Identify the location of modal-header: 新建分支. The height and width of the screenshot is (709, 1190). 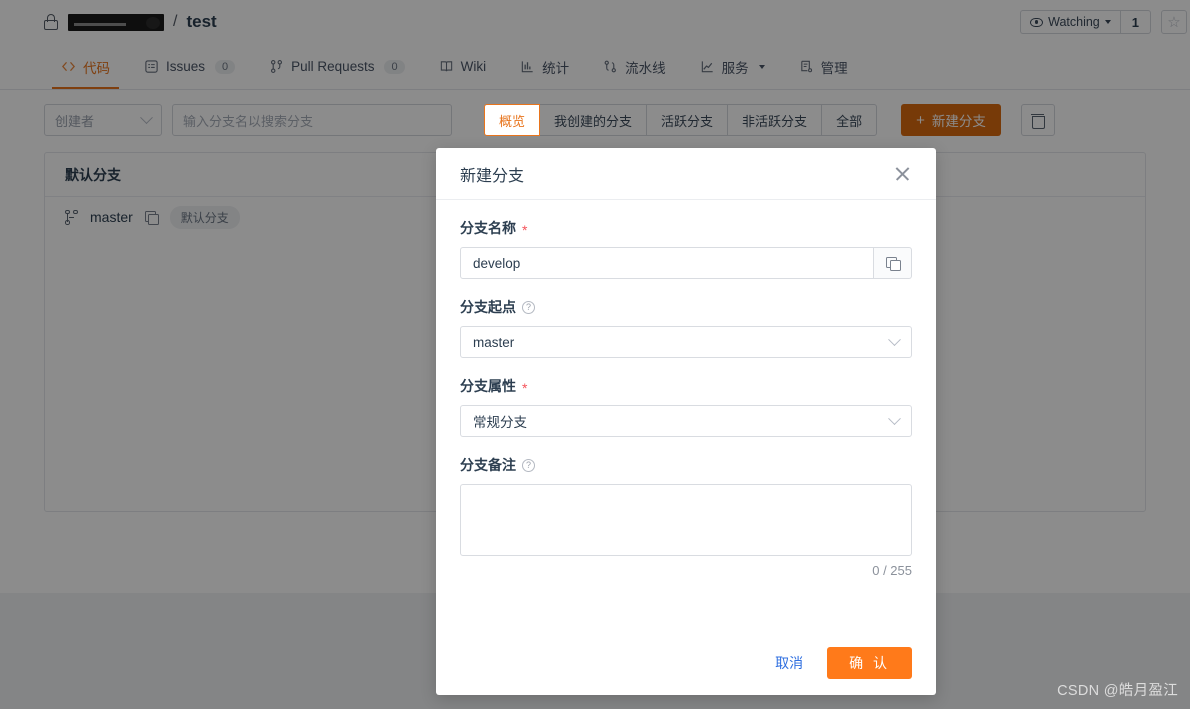
(686, 174).